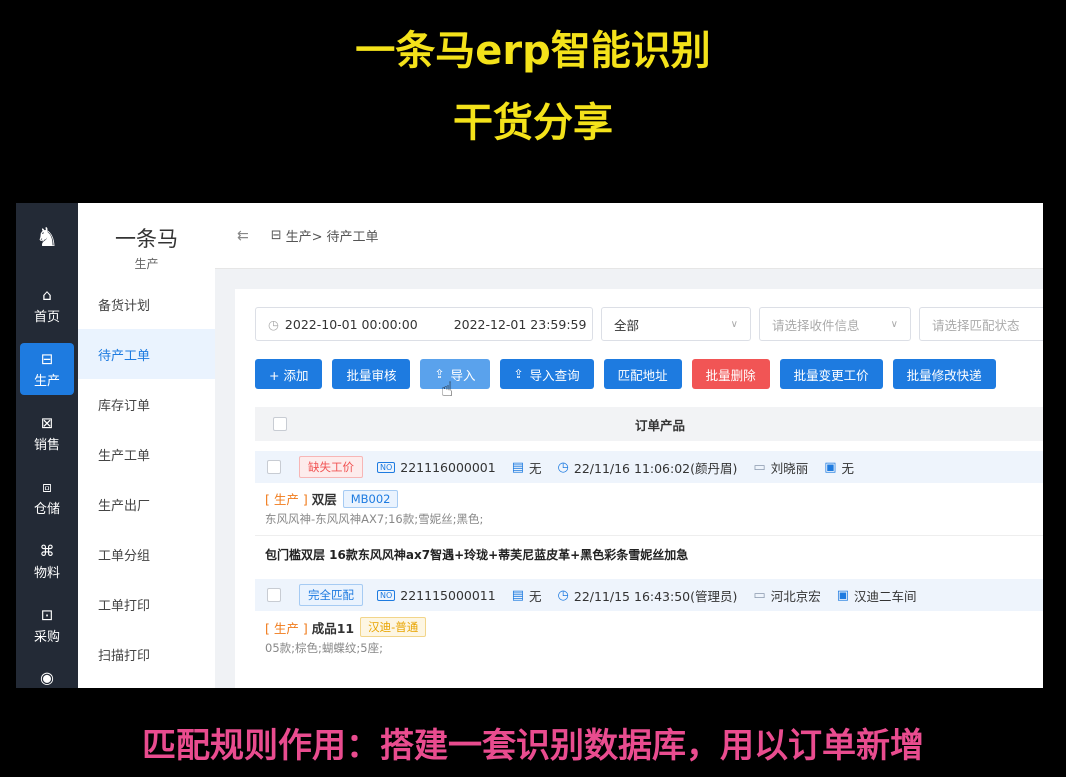 This screenshot has width=1066, height=777. What do you see at coordinates (370, 498) in the screenshot?
I see `product-code-tag: MB002` at bounding box center [370, 498].